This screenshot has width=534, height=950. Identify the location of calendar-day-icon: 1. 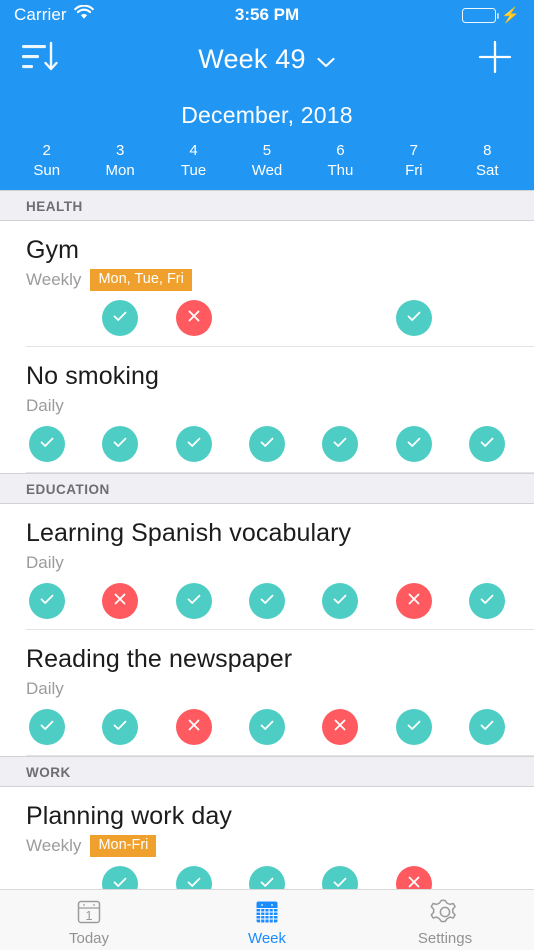
(89, 912).